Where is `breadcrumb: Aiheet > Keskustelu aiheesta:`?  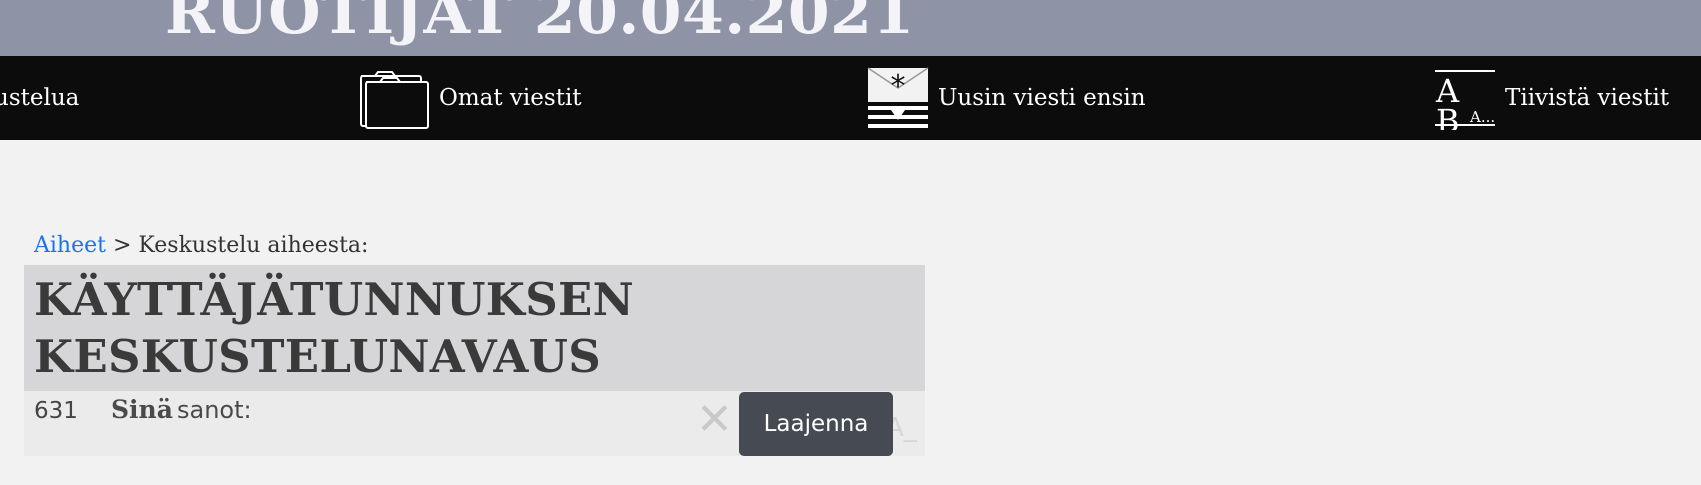 breadcrumb: Aiheet > Keskustelu aiheesta: is located at coordinates (201, 245).